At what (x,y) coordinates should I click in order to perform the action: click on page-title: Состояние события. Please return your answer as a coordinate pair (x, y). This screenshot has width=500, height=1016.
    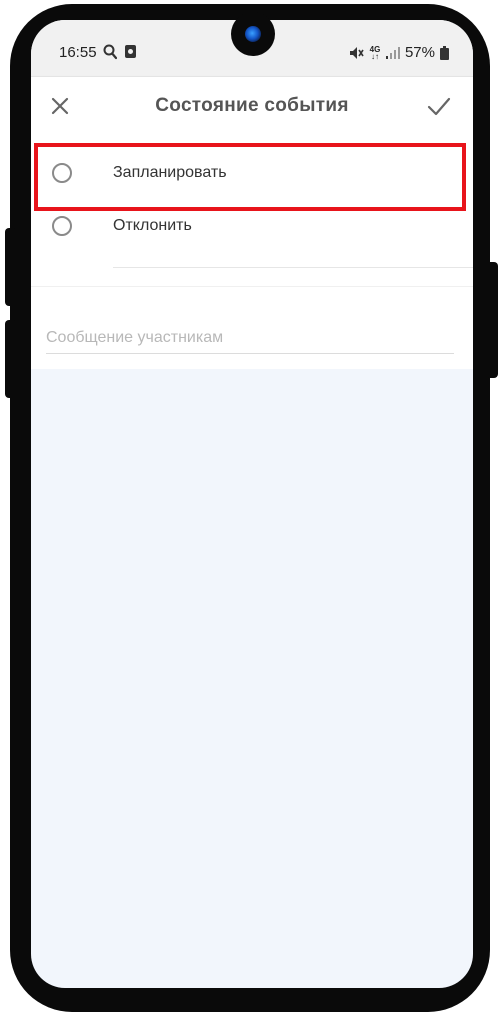
    Looking at the image, I should click on (252, 105).